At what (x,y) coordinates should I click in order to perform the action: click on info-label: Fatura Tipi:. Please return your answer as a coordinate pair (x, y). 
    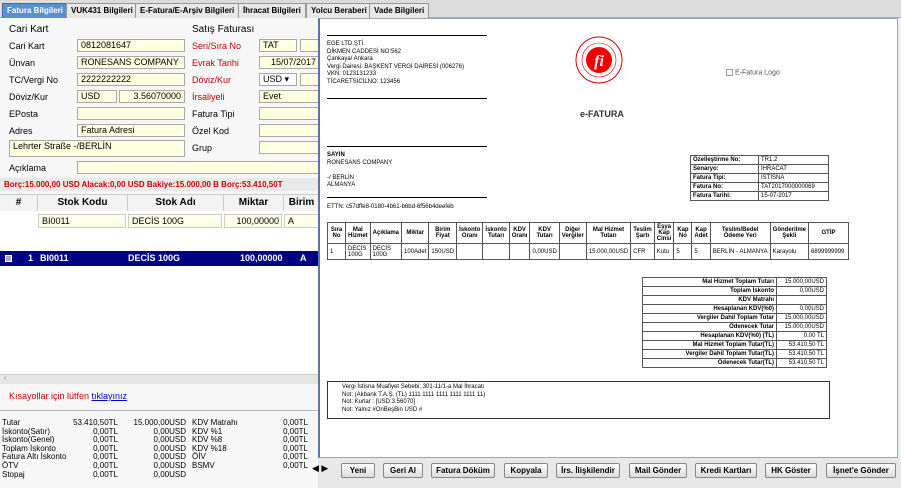
    Looking at the image, I should click on (724, 178).